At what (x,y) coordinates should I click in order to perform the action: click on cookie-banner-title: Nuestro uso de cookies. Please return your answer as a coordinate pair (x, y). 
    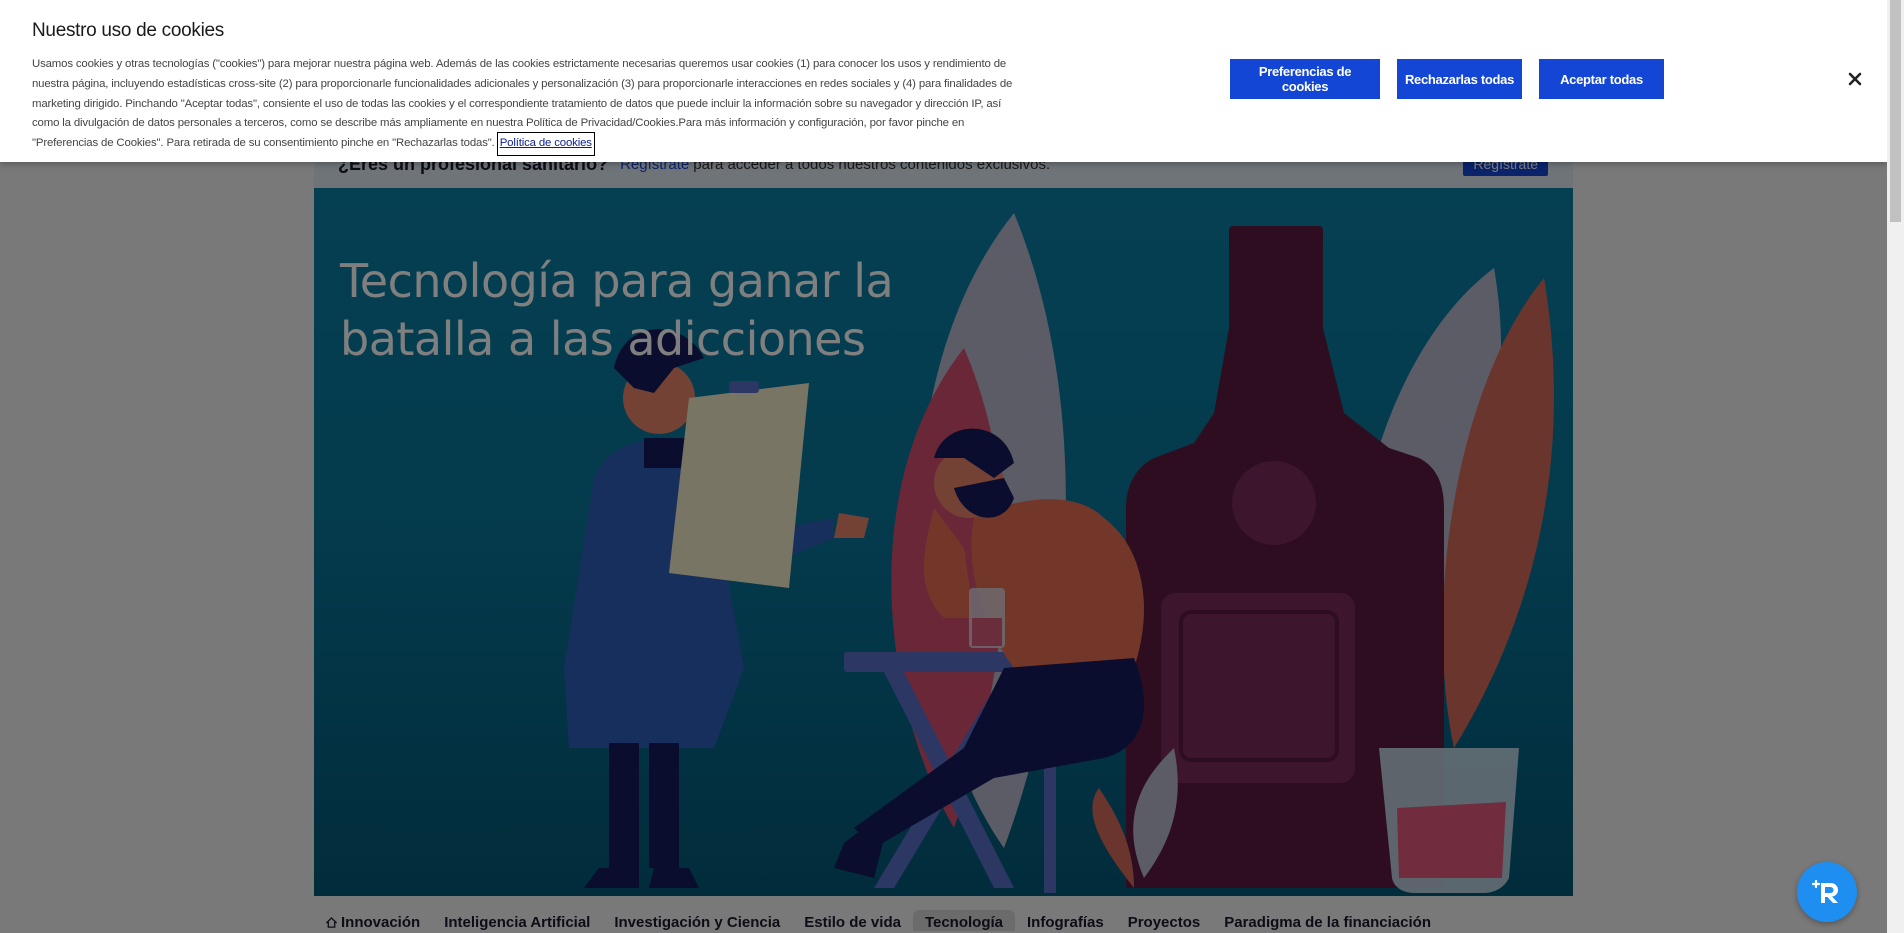
    Looking at the image, I should click on (128, 30).